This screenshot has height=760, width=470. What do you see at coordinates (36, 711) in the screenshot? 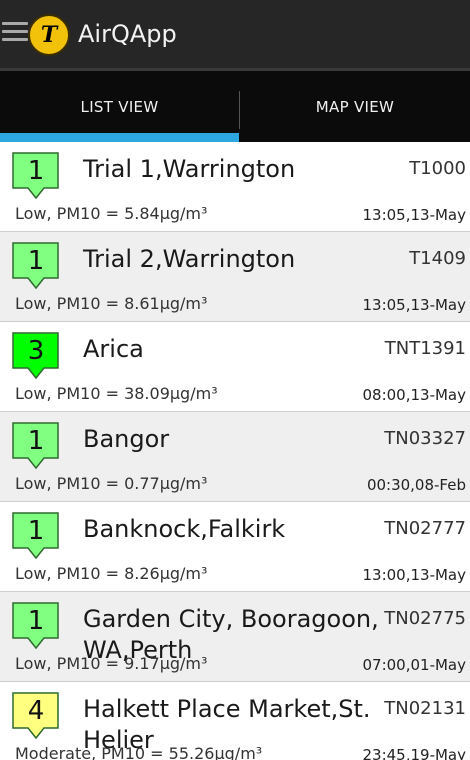
I see `aqi-band-number: 4` at bounding box center [36, 711].